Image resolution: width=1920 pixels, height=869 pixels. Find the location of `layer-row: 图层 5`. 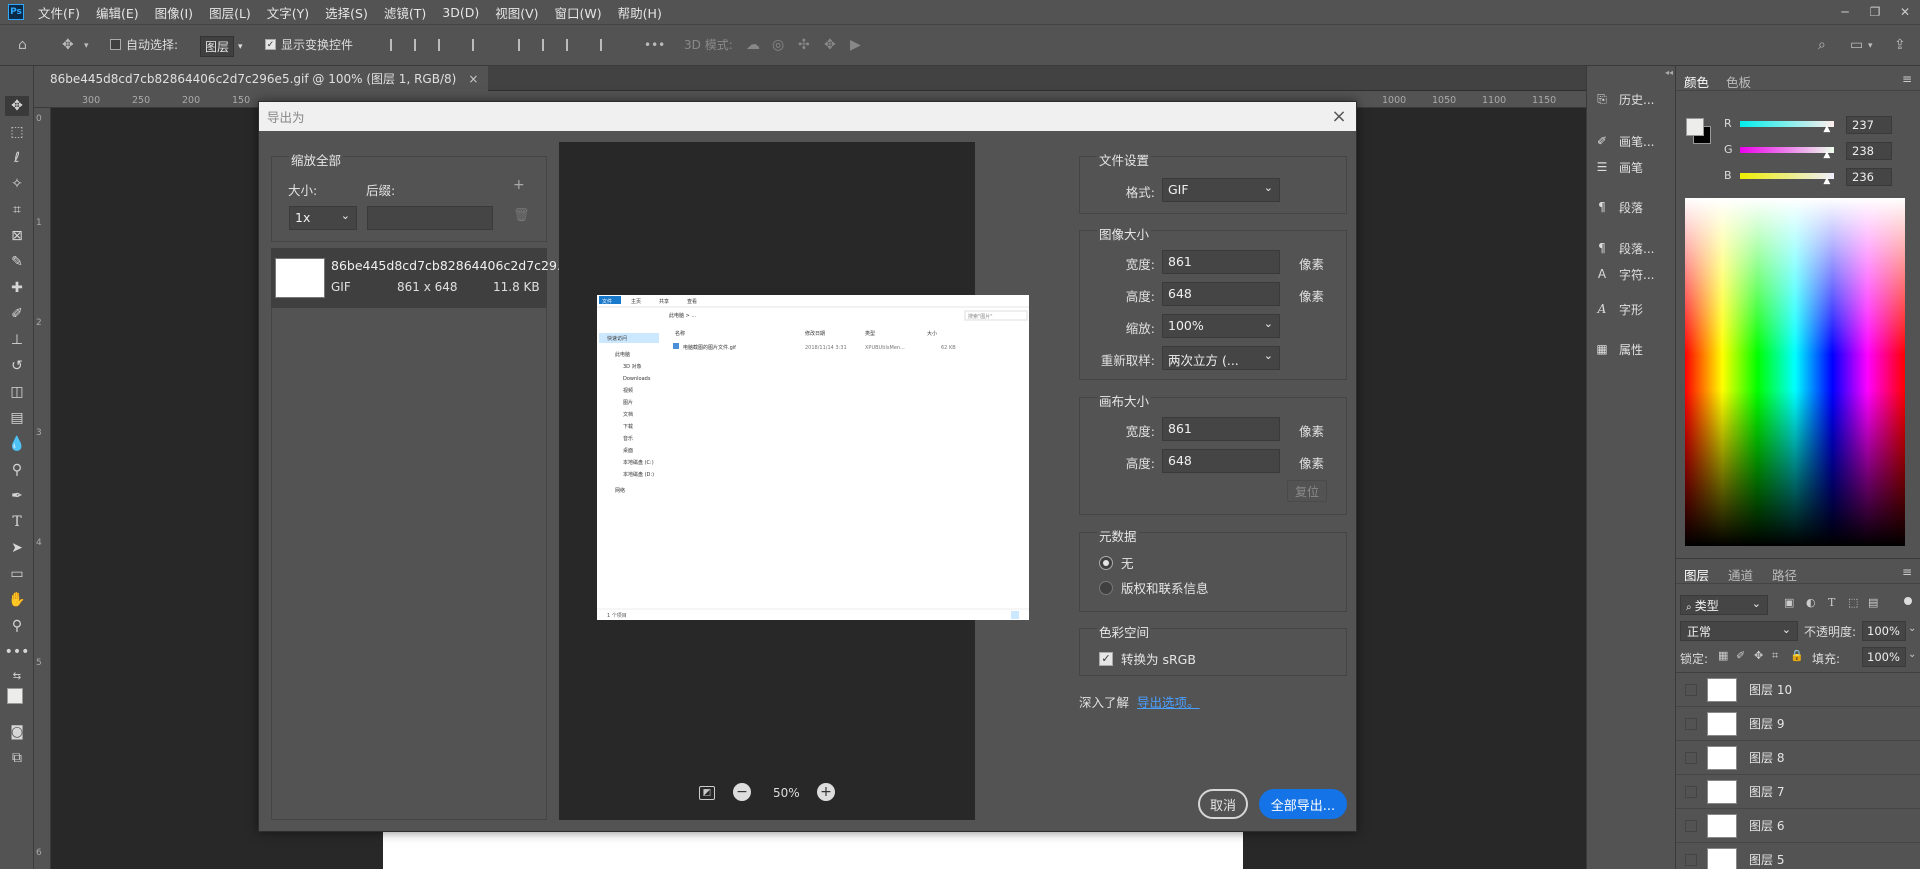

layer-row: 图层 5 is located at coordinates (1798, 856).